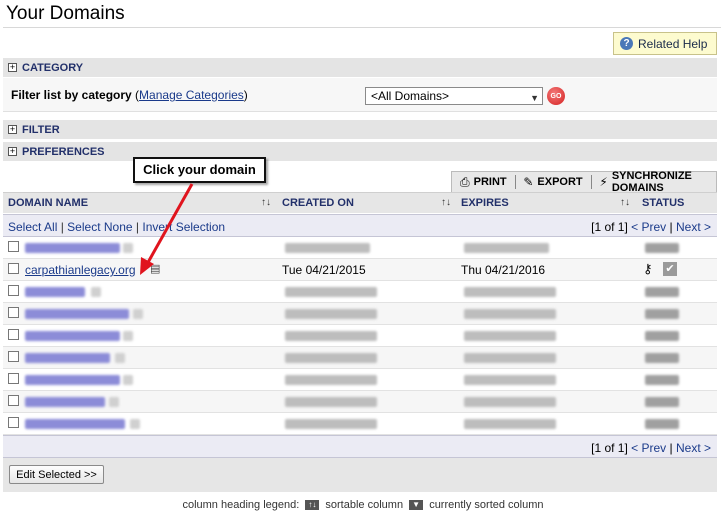 This screenshot has width=726, height=520. What do you see at coordinates (183, 227) in the screenshot?
I see `invert-selection-link: Invert Selection` at bounding box center [183, 227].